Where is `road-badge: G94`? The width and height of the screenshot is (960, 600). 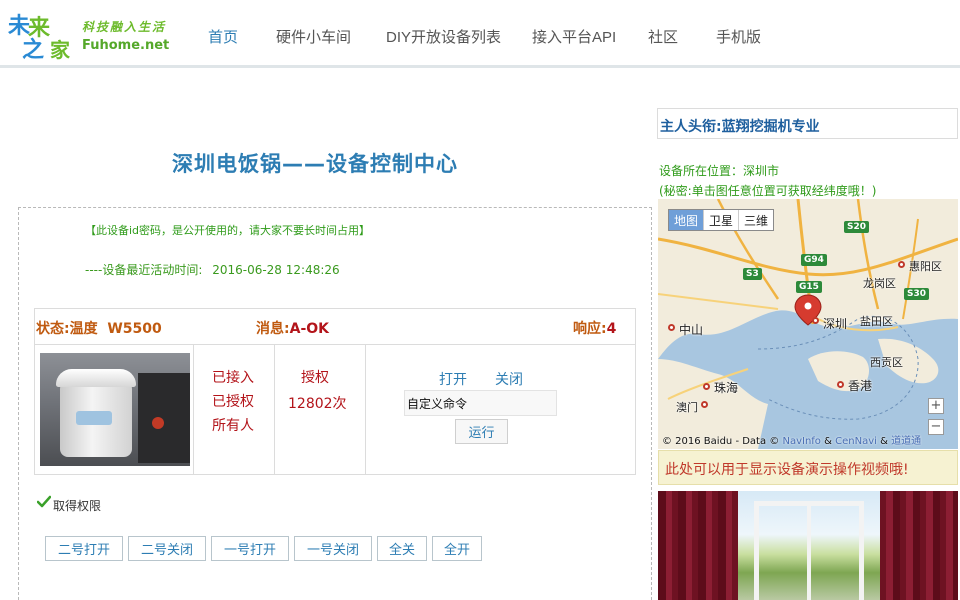
road-badge: G94 is located at coordinates (814, 260).